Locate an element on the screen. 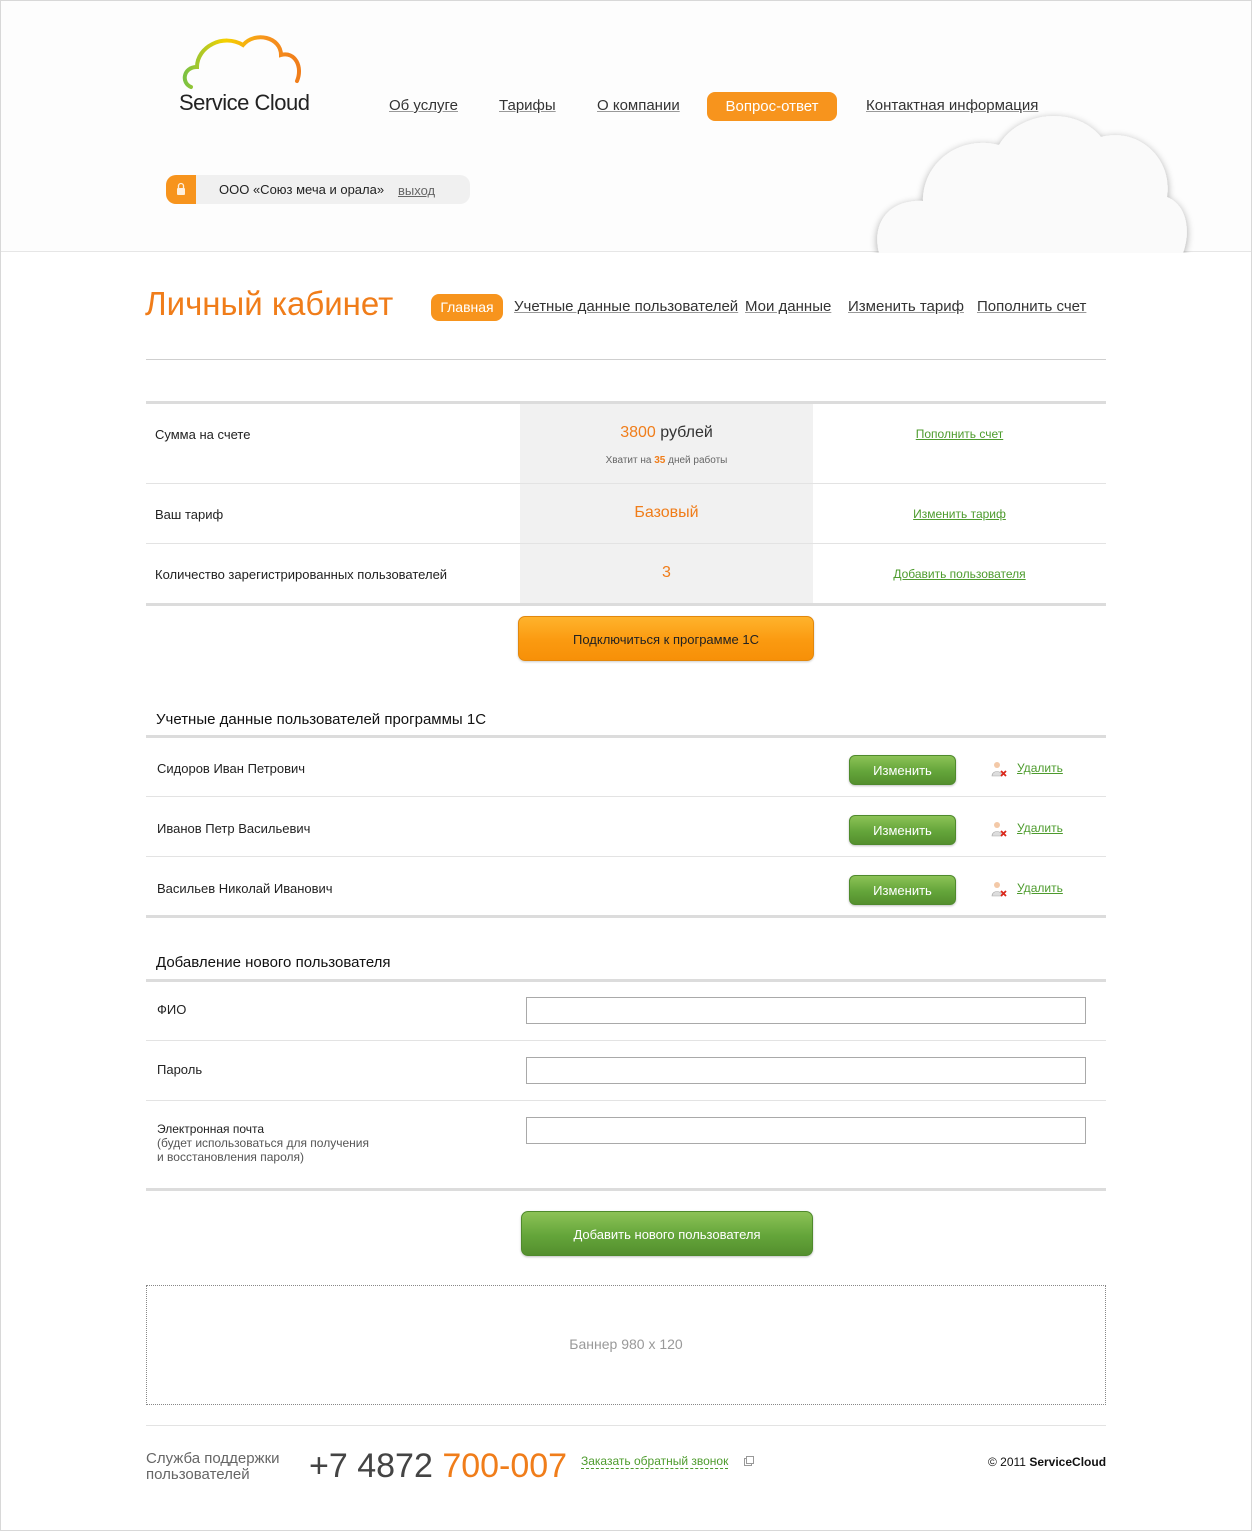 Image resolution: width=1252 pixels, height=1531 pixels. tariff-value: Базовый is located at coordinates (666, 512).